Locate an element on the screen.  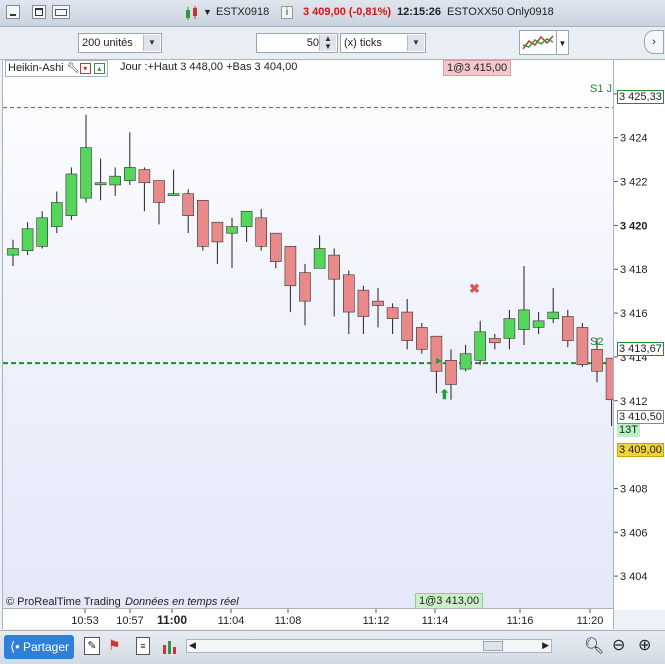
volume-bars-icon is located at coordinates (171, 646).